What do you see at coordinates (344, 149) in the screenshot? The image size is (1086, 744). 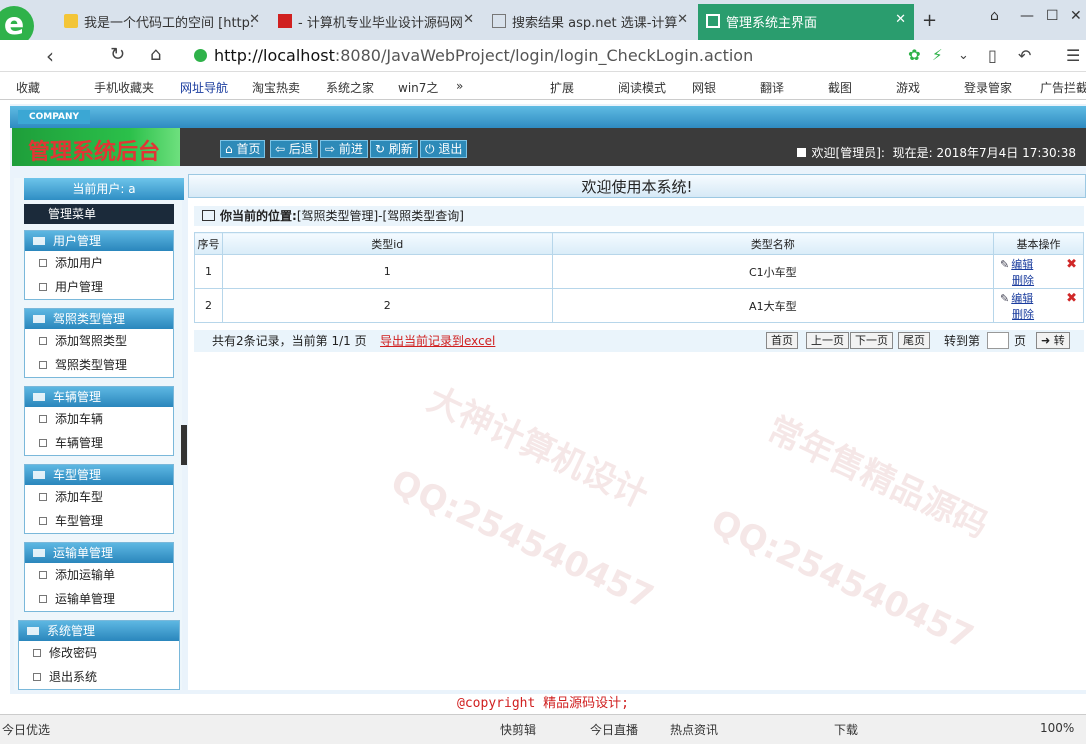 I see `nav-forward-button: ⇨ 前进` at bounding box center [344, 149].